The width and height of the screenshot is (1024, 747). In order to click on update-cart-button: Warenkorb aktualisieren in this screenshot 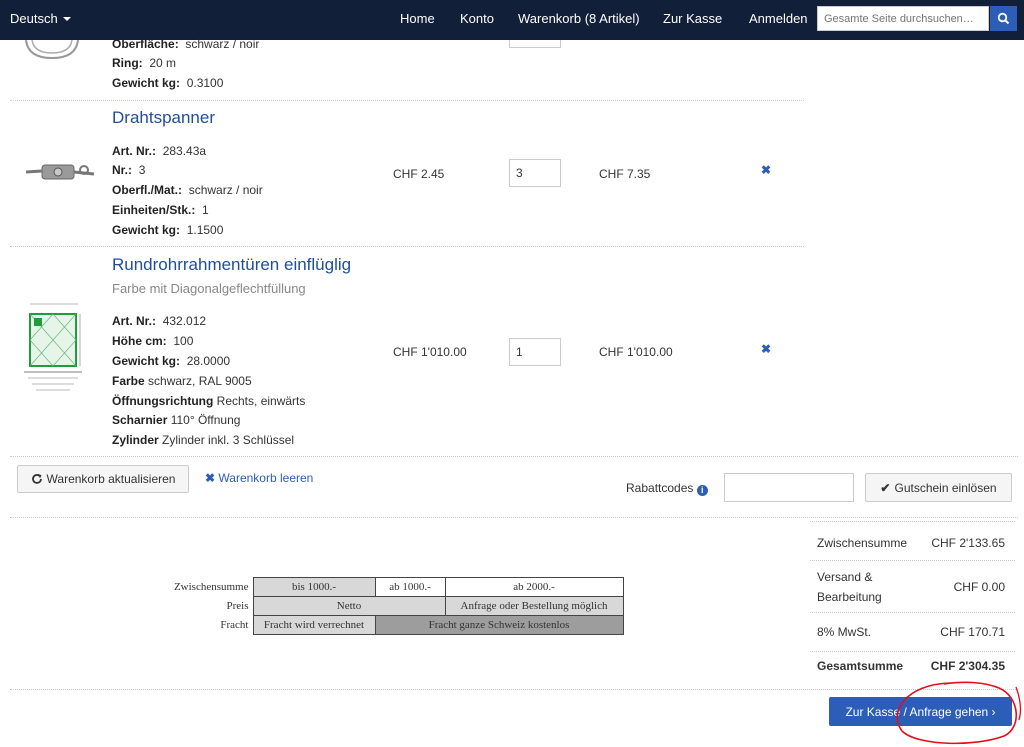, I will do `click(103, 479)`.